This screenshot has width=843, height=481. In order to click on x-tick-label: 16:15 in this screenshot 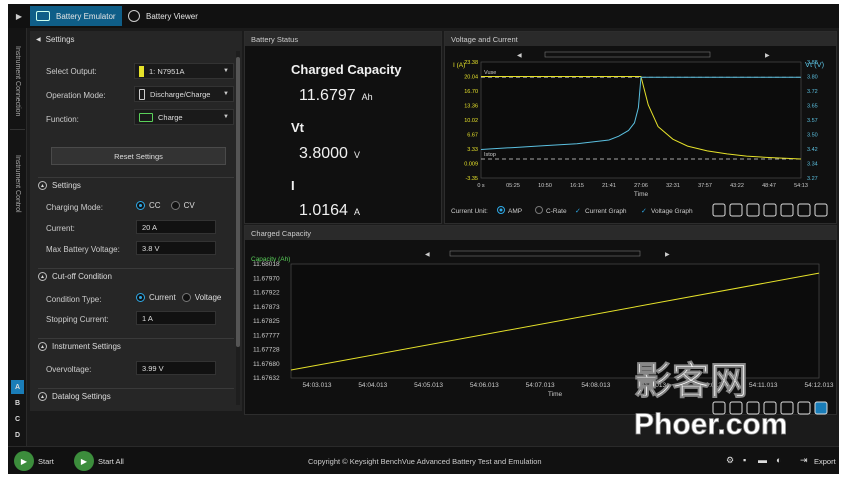, I will do `click(577, 186)`.